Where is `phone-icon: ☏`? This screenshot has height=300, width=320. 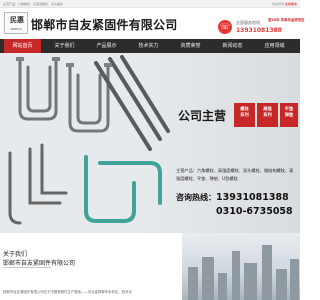
phone-icon: ☏ is located at coordinates (225, 27).